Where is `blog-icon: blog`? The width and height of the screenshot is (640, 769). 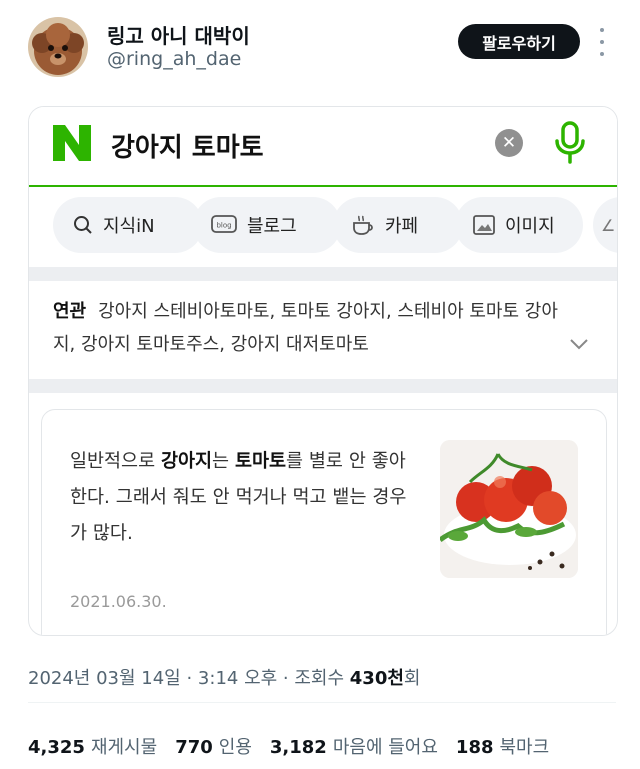
blog-icon: blog is located at coordinates (224, 225).